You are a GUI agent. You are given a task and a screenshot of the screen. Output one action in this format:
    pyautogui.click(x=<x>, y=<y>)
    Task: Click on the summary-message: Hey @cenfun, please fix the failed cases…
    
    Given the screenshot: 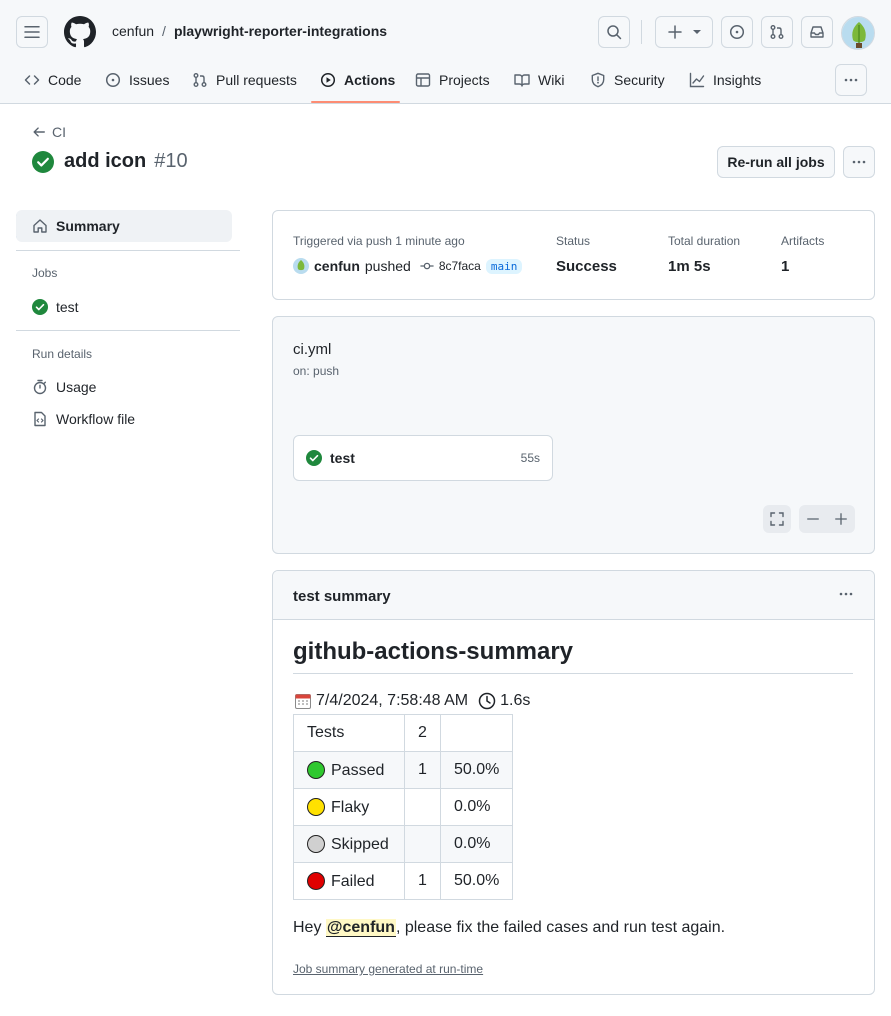 What is the action you would take?
    pyautogui.click(x=509, y=928)
    